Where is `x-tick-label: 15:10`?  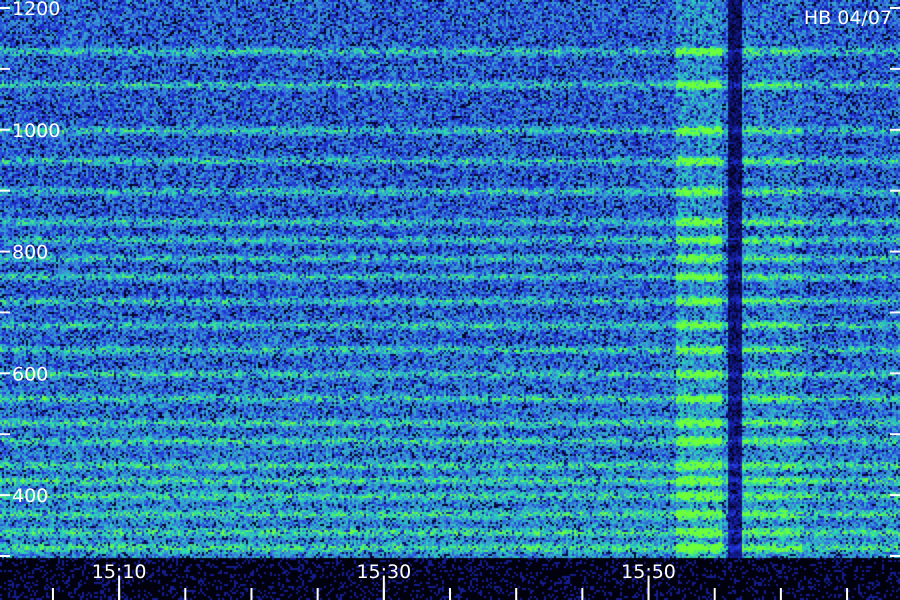
x-tick-label: 15:10 is located at coordinates (119, 572).